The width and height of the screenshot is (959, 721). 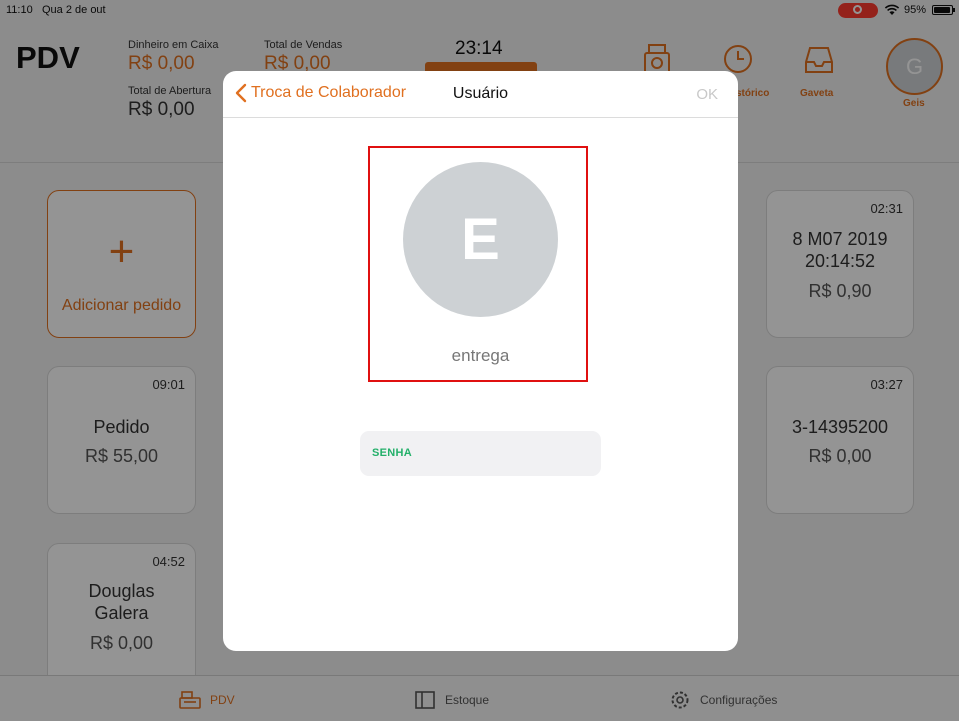 I want to click on modal-title: Usuário, so click(x=480, y=93).